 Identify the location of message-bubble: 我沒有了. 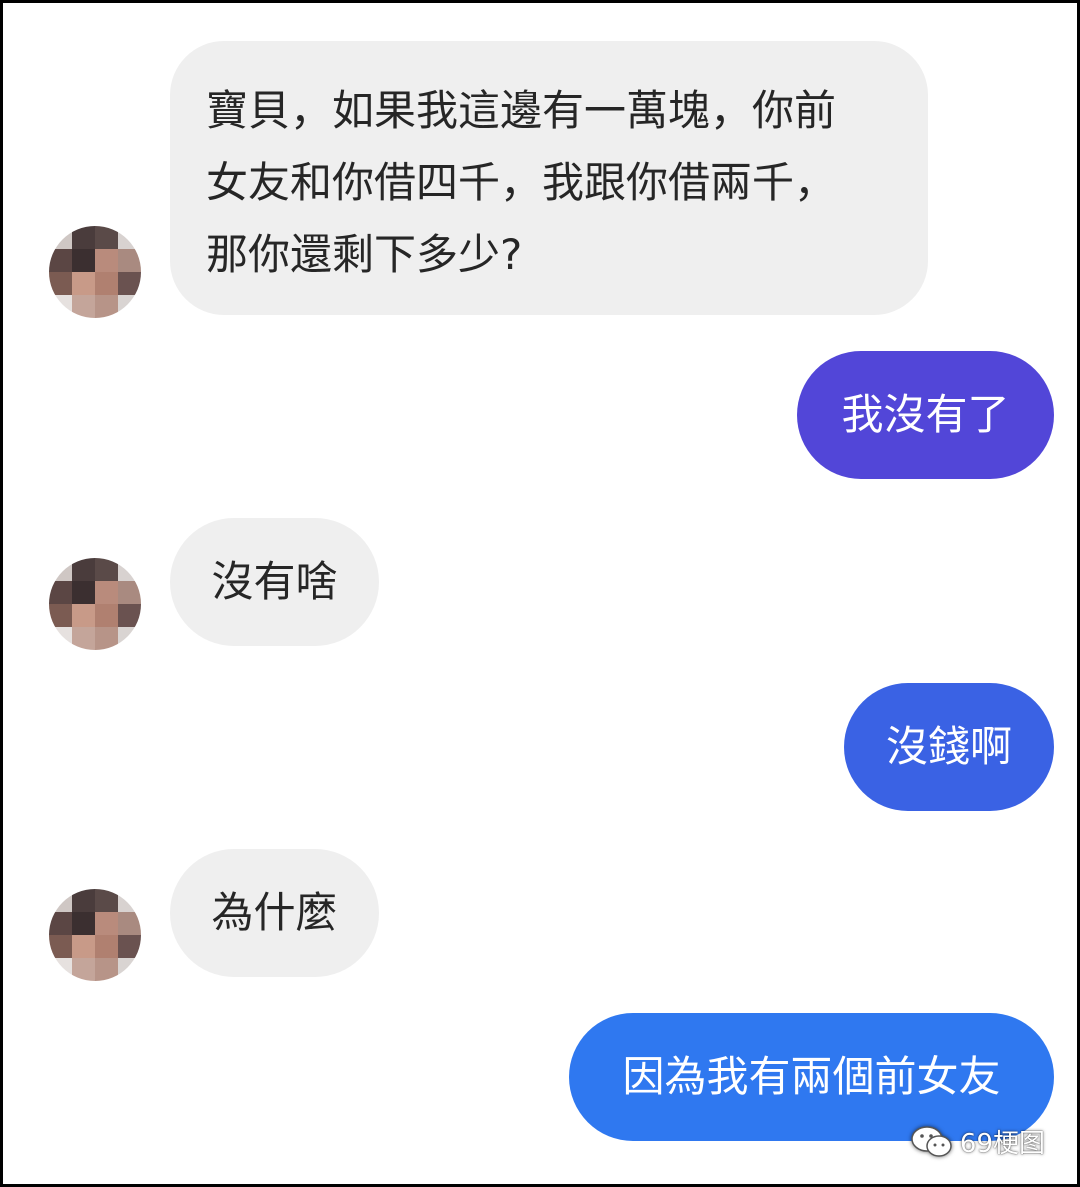
(925, 415).